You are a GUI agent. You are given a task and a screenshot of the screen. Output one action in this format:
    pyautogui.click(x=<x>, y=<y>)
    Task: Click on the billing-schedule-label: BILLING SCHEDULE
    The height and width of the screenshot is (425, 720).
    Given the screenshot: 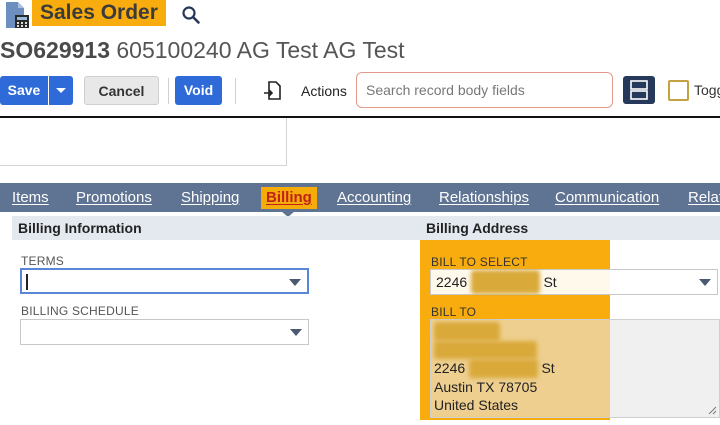 What is the action you would take?
    pyautogui.click(x=80, y=311)
    